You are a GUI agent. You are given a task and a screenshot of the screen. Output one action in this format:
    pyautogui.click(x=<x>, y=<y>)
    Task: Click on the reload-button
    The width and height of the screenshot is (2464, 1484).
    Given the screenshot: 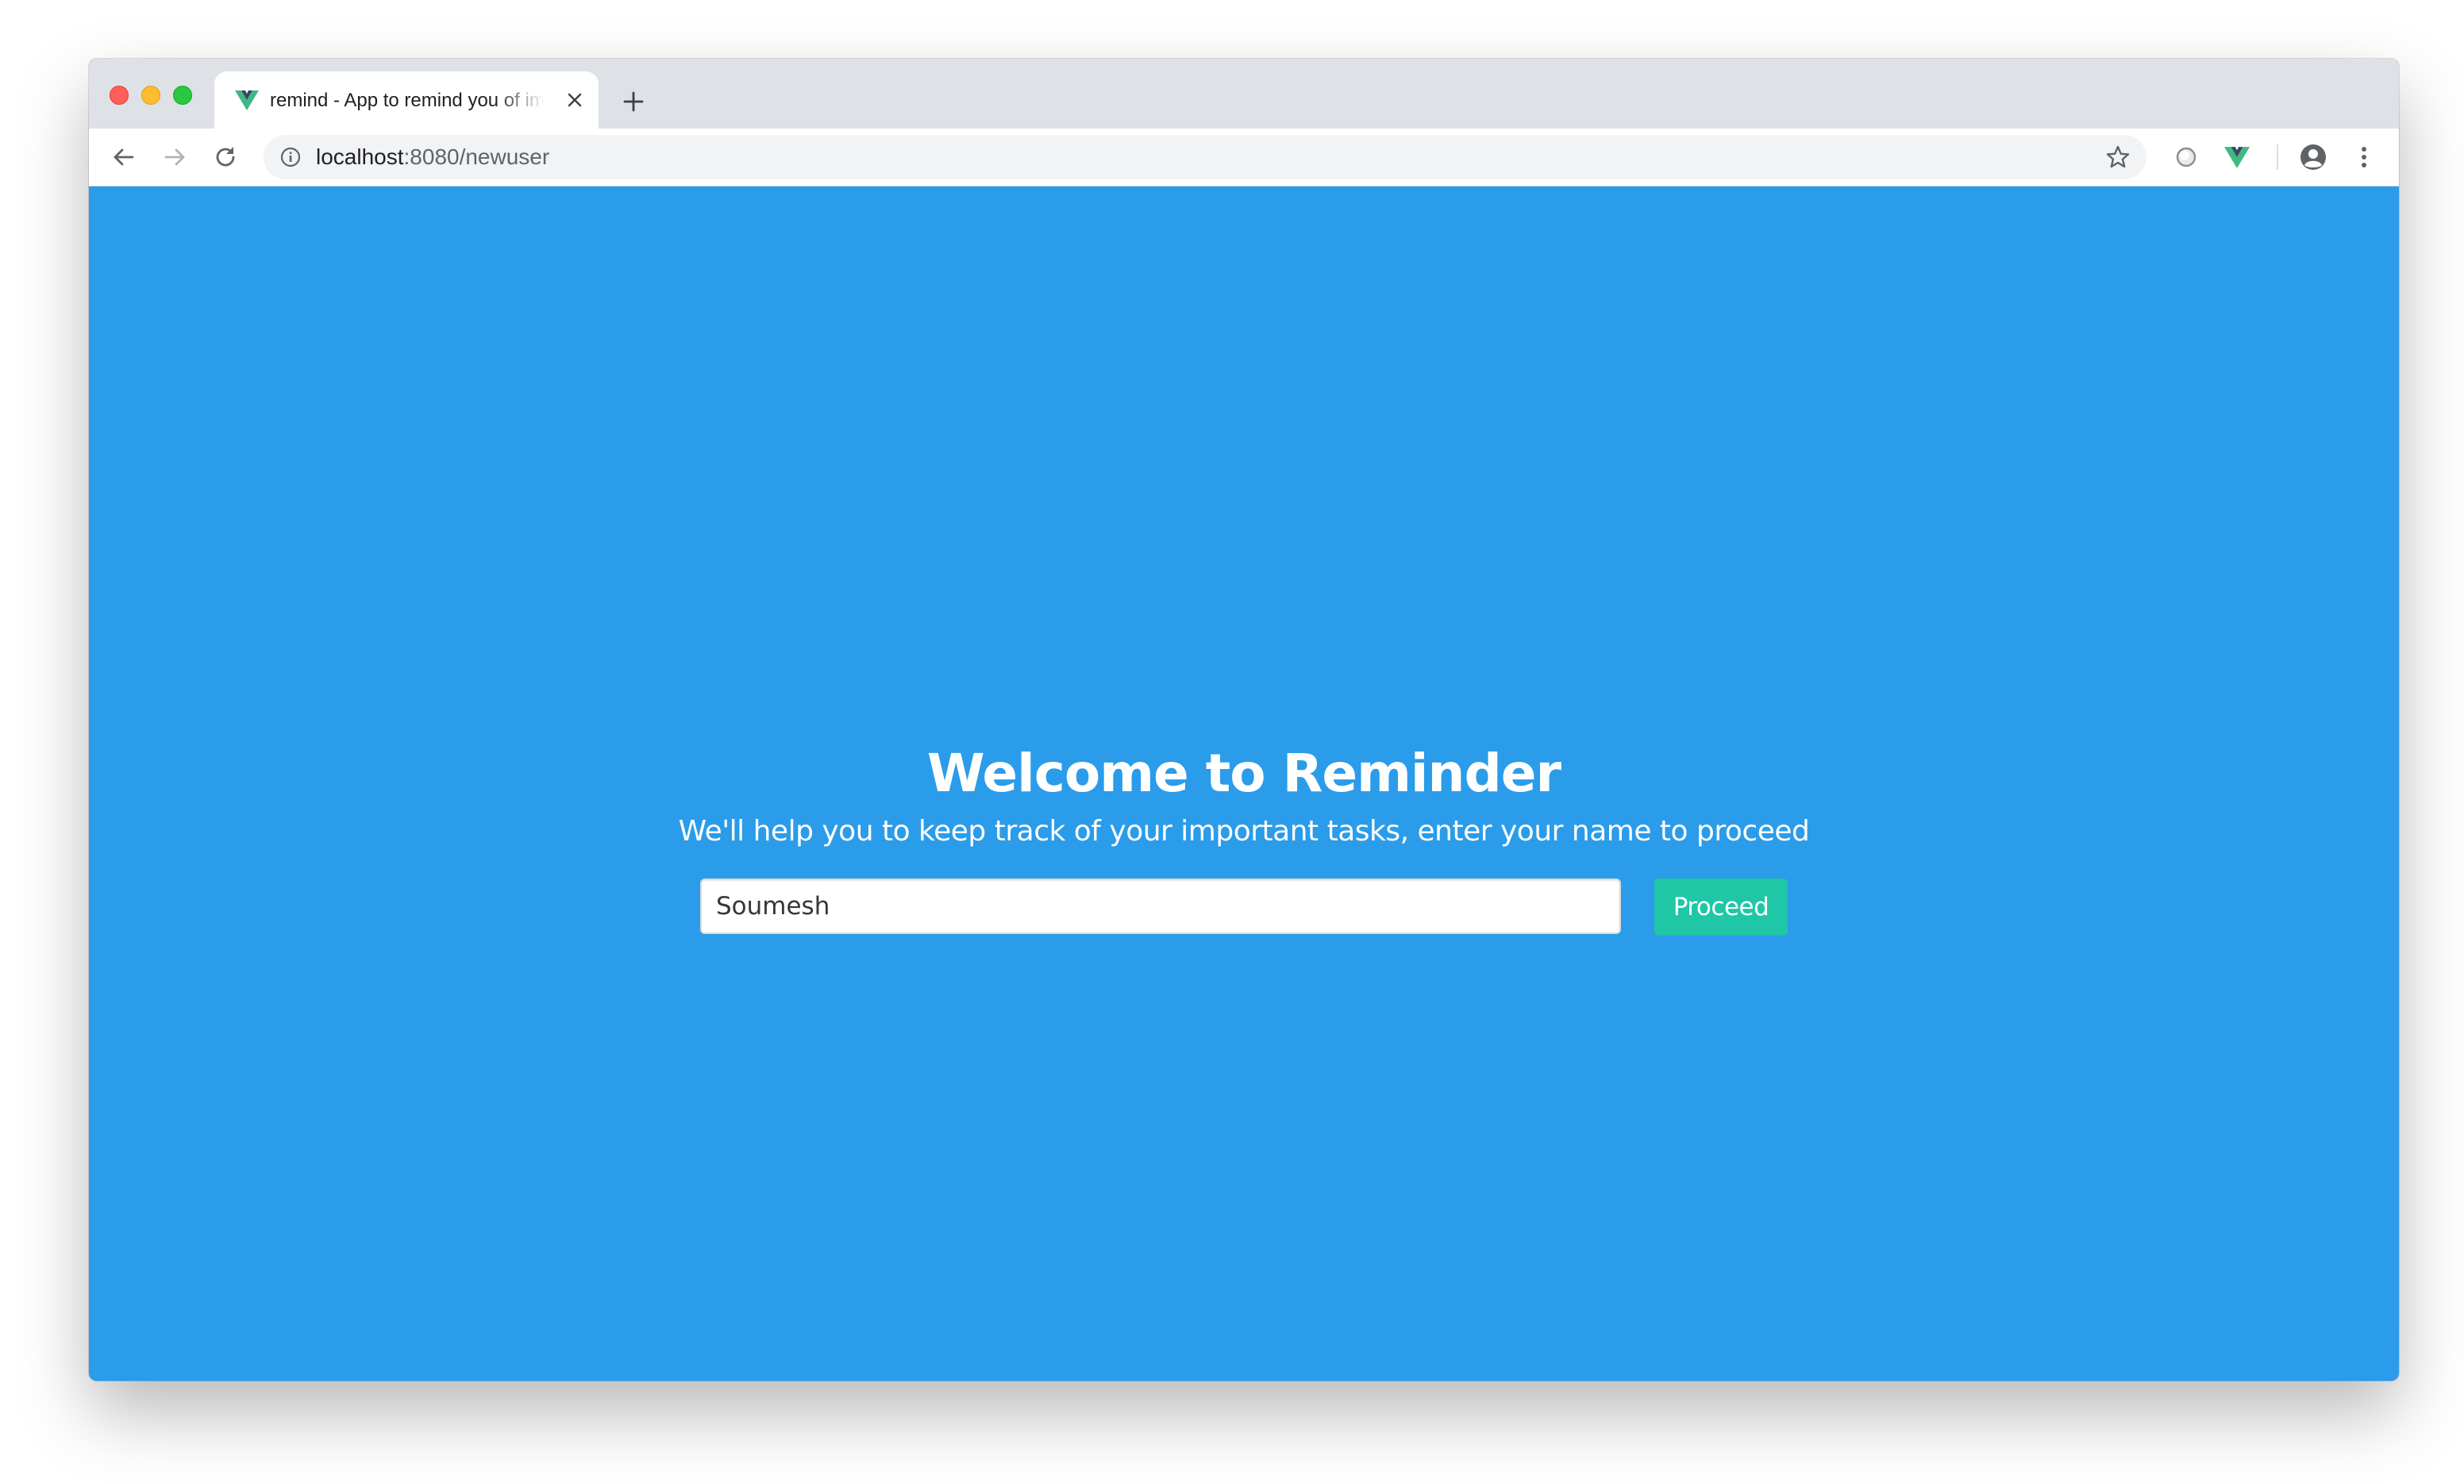 What is the action you would take?
    pyautogui.click(x=226, y=157)
    